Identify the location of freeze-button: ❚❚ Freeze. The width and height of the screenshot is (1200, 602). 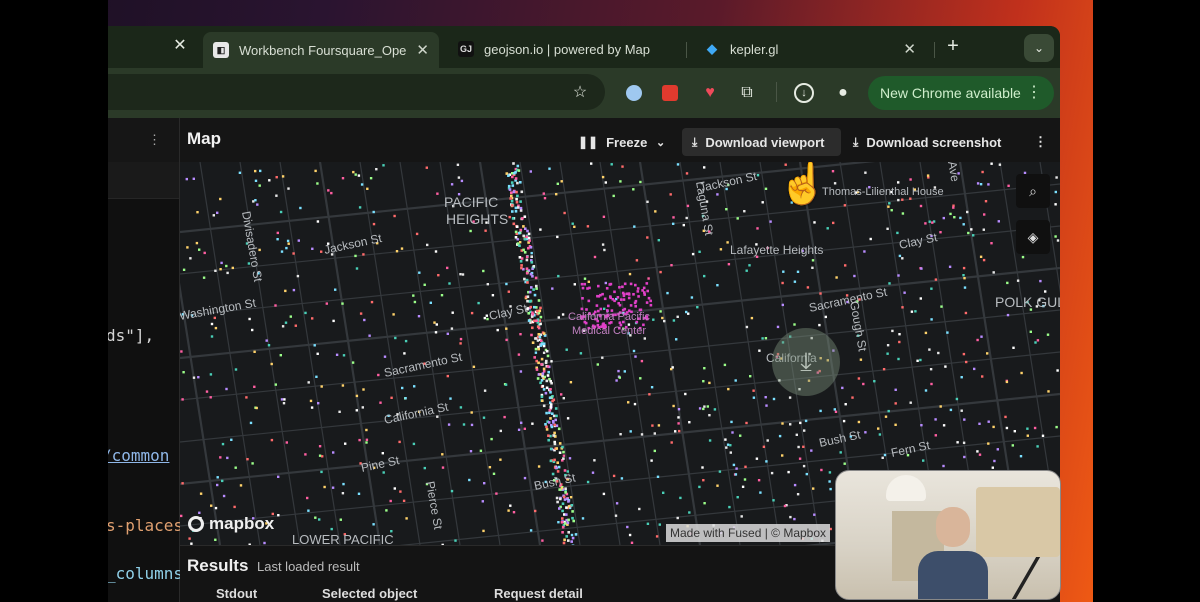
(612, 142).